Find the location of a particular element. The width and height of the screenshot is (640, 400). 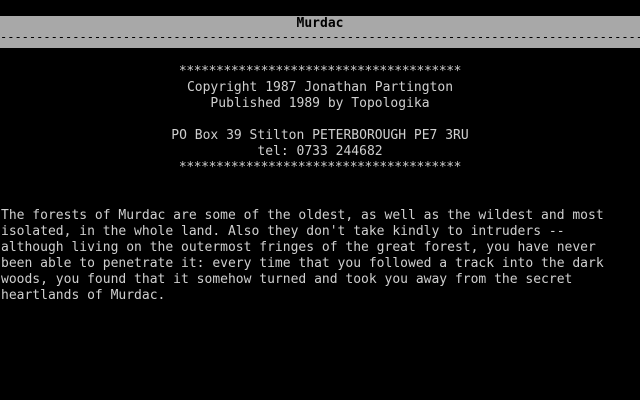

game-title: Murdac is located at coordinates (320, 23).